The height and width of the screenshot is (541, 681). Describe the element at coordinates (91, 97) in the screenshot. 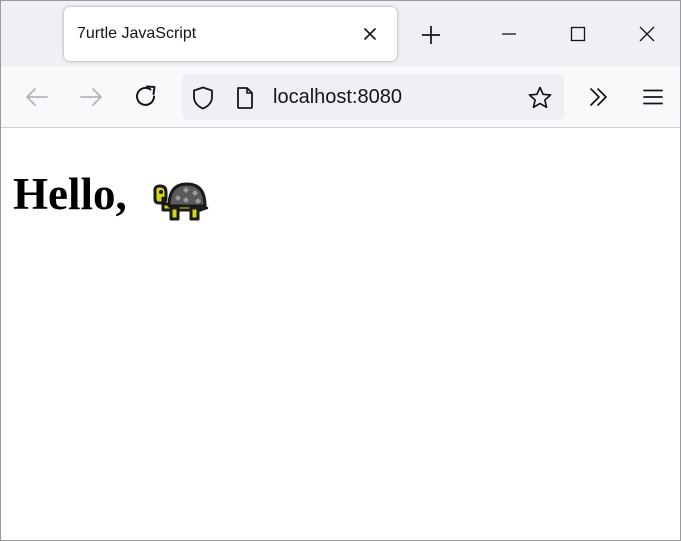

I see `arrow-right-icon` at that location.